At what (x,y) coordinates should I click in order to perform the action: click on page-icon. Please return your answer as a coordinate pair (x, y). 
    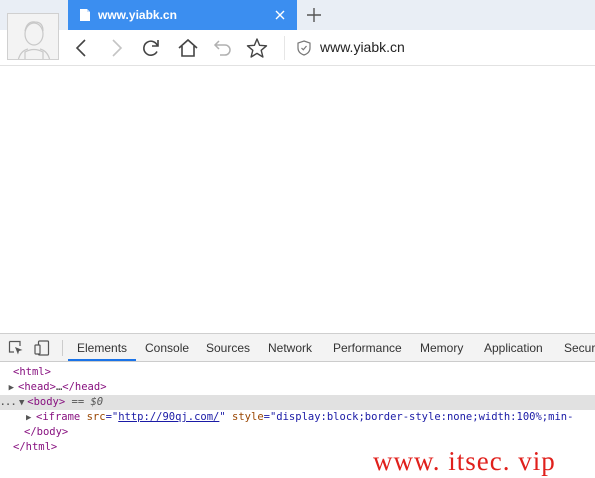
    Looking at the image, I should click on (85, 15).